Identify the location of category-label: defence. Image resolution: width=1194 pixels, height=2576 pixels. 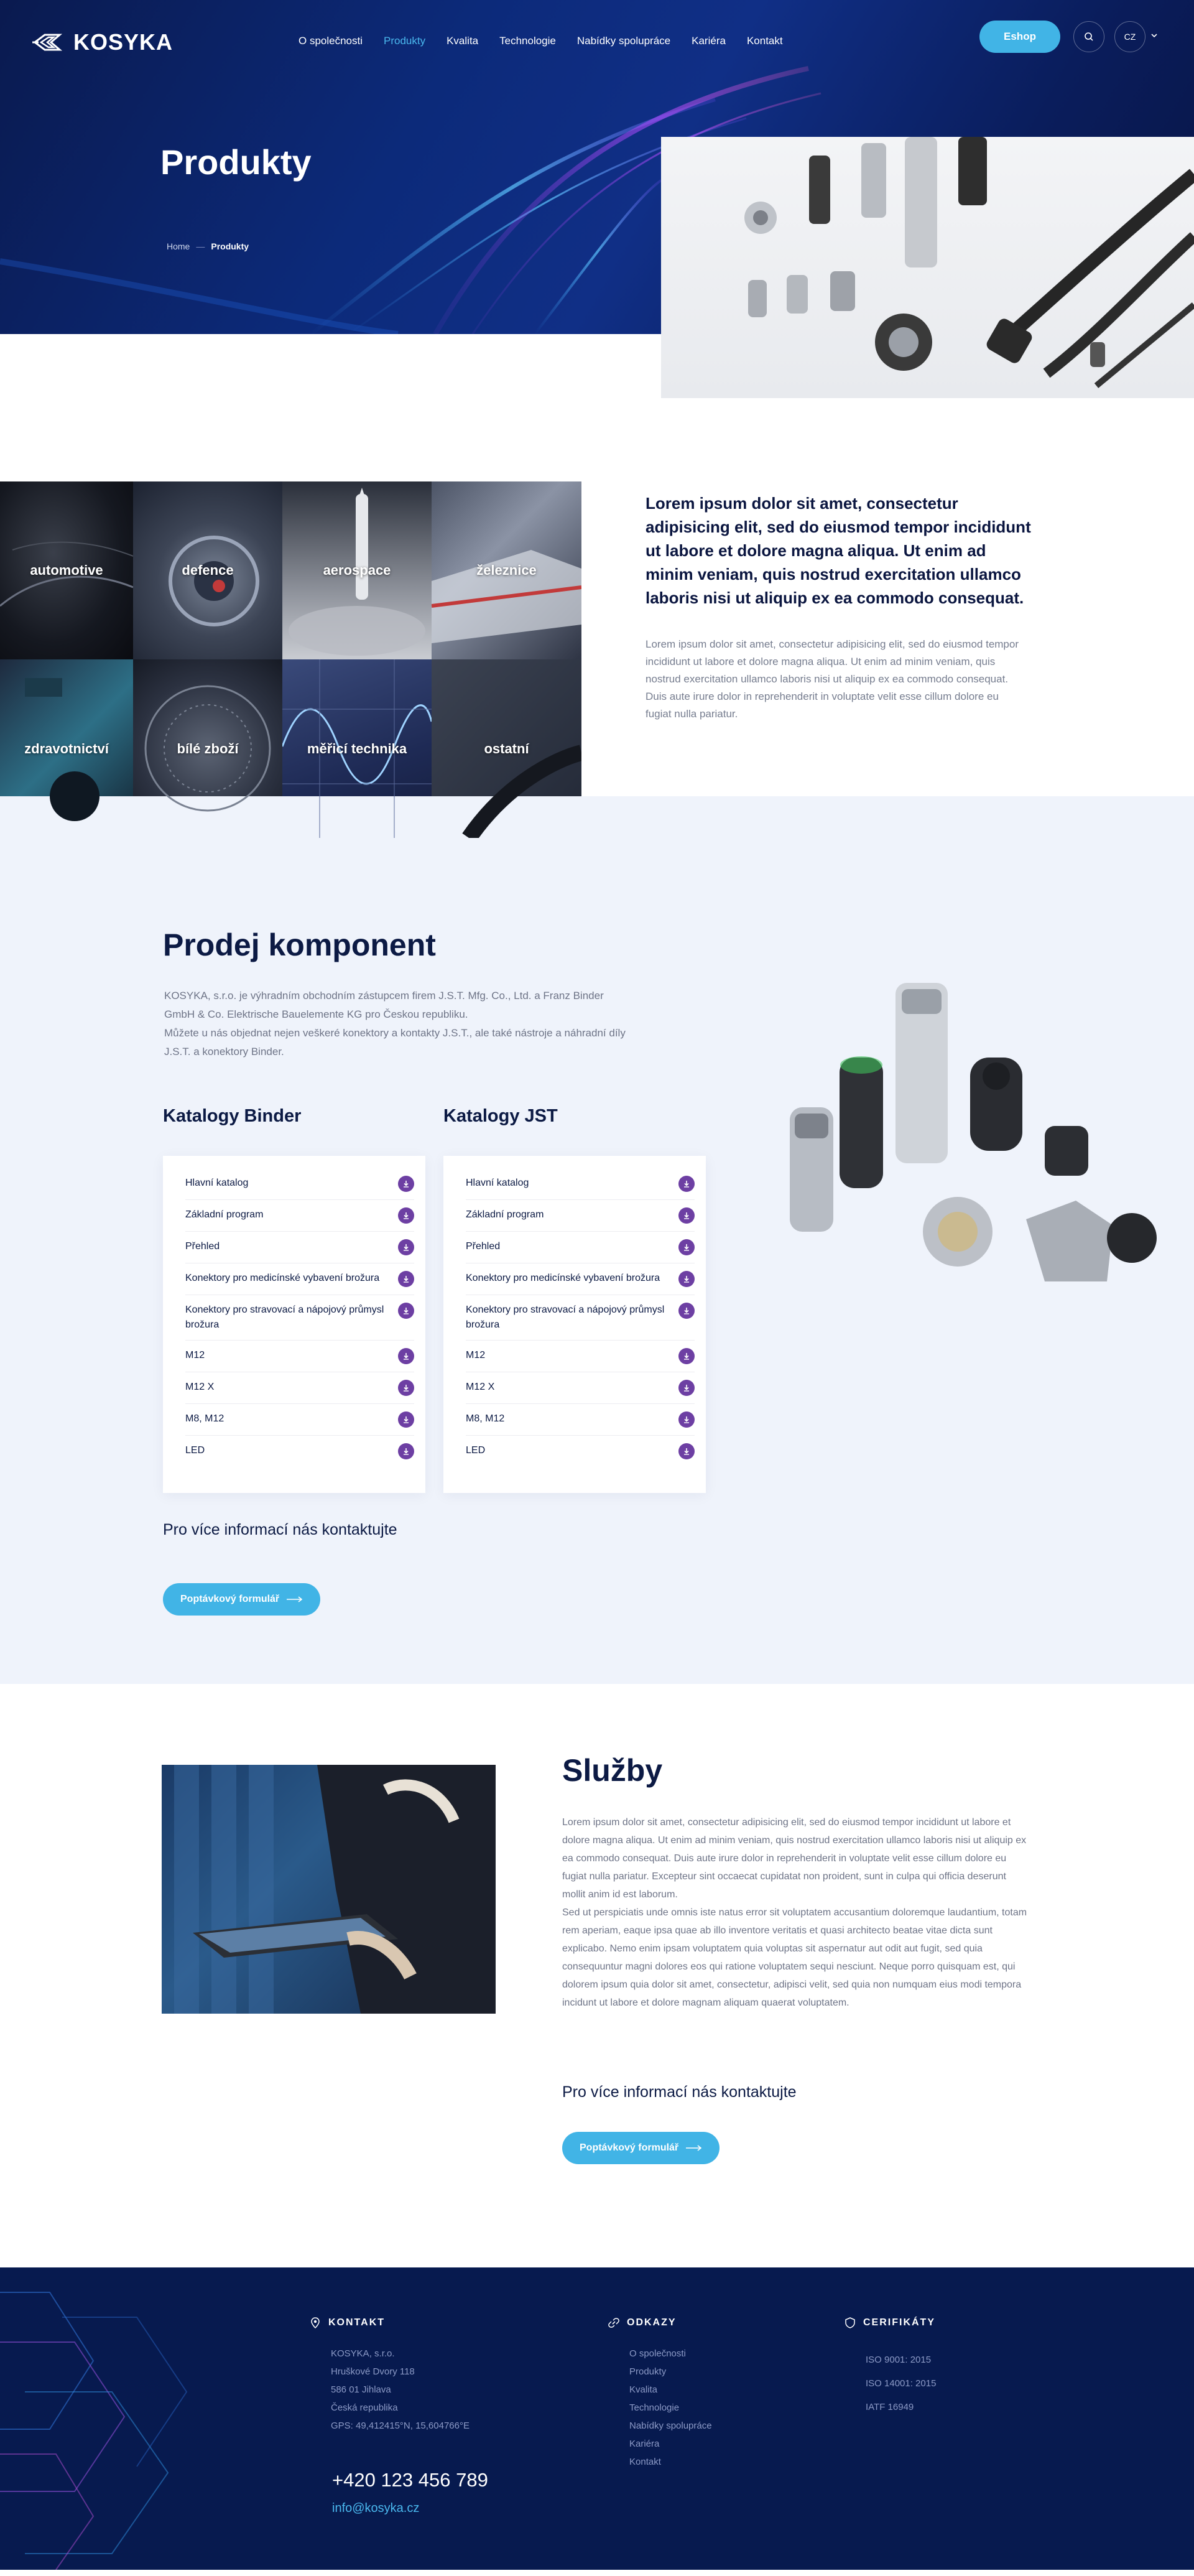
(208, 570).